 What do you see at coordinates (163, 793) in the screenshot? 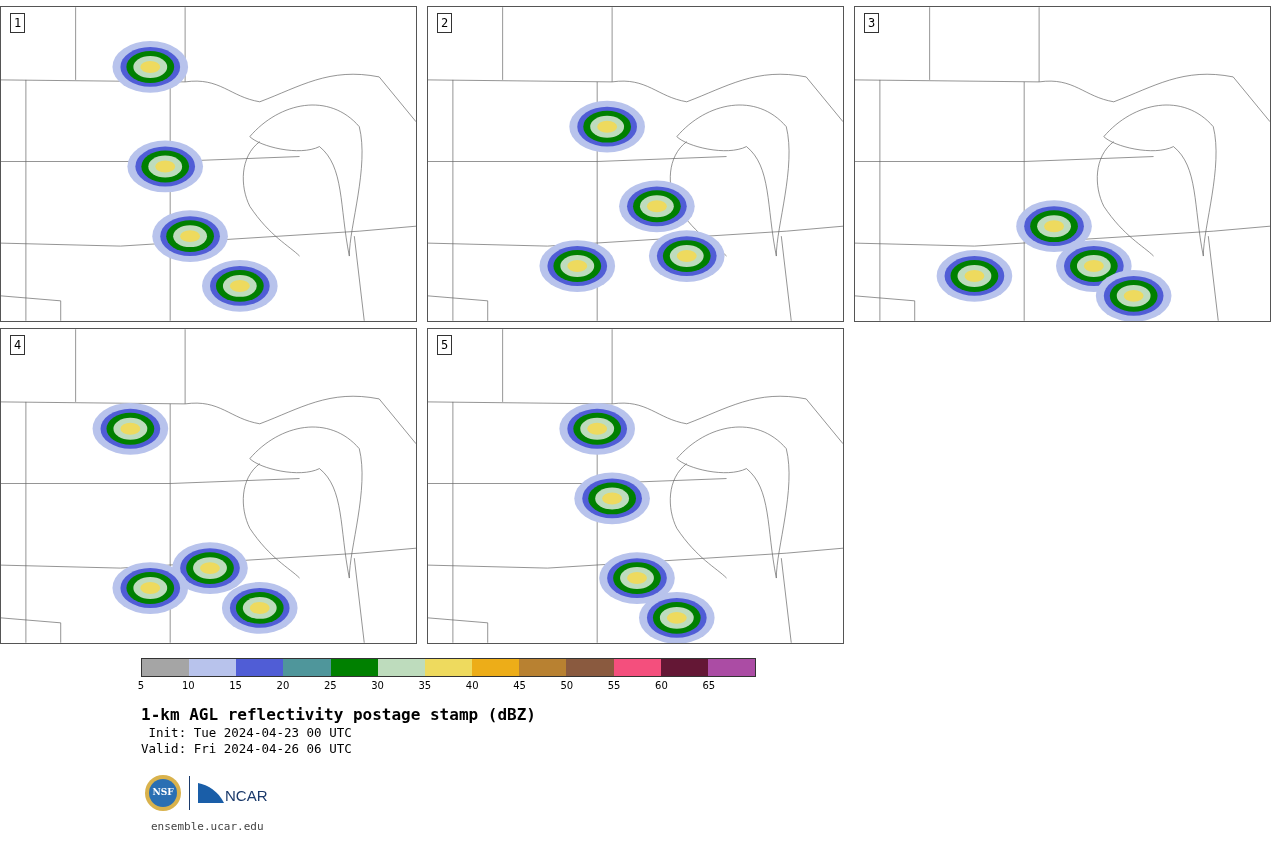
I see `nsf-logo: NSF` at bounding box center [163, 793].